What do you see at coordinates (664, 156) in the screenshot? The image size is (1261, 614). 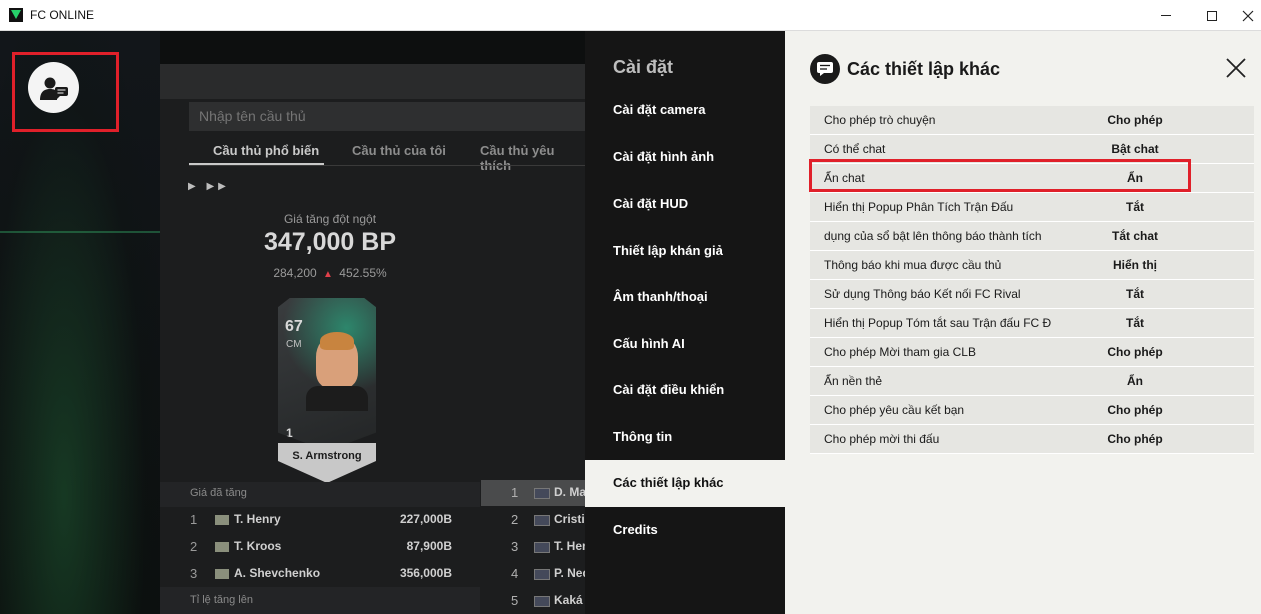 I see `sidebar-item-label: Cài đặt hình ảnh` at bounding box center [664, 156].